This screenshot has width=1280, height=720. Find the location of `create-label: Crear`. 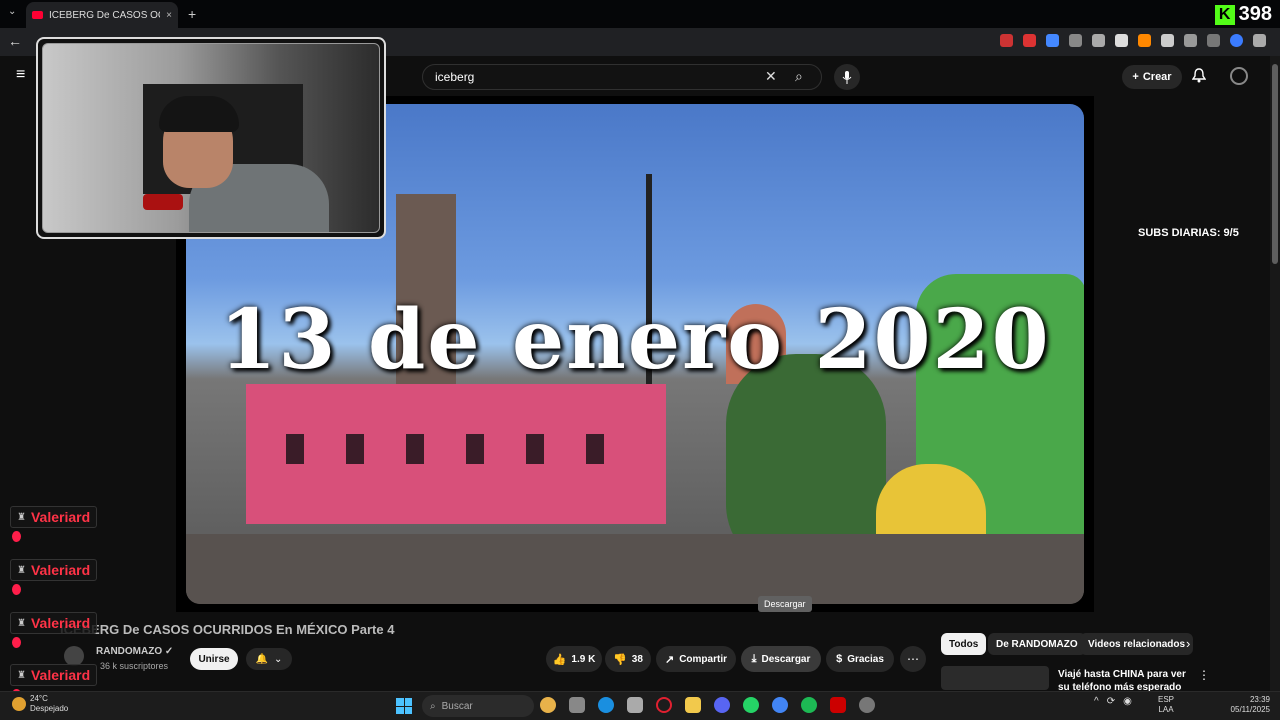

create-label: Crear is located at coordinates (1157, 77).